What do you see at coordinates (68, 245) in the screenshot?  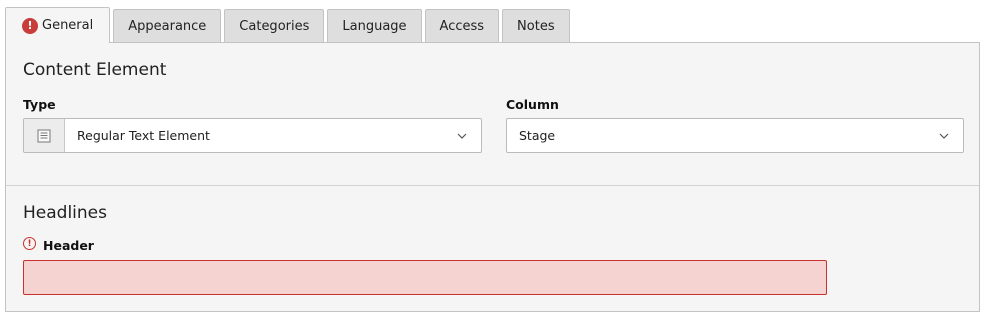 I see `header-label: Header` at bounding box center [68, 245].